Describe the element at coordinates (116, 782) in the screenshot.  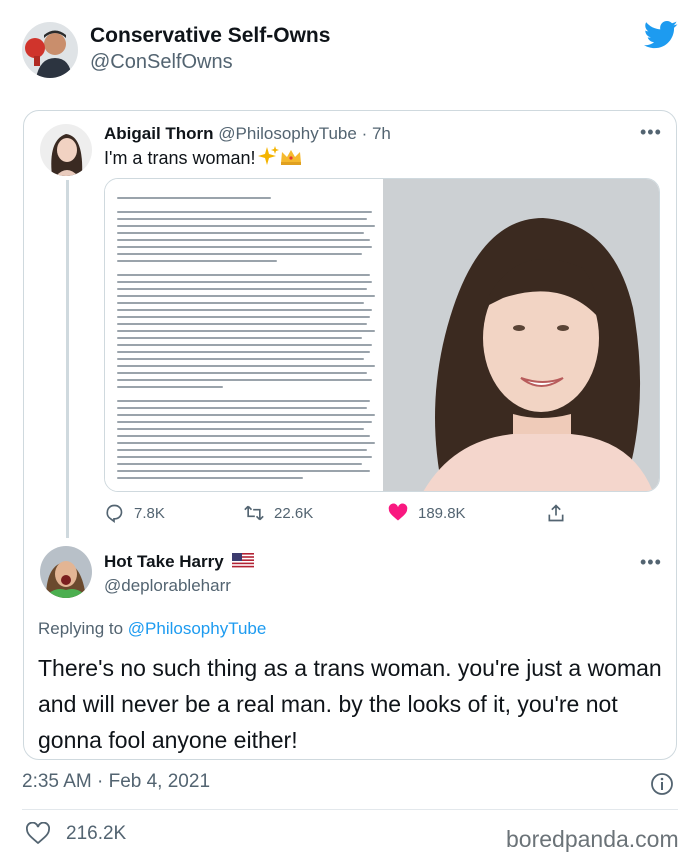
I see `tweet-timestamp: 2:35 AM · Feb 4, 2021` at that location.